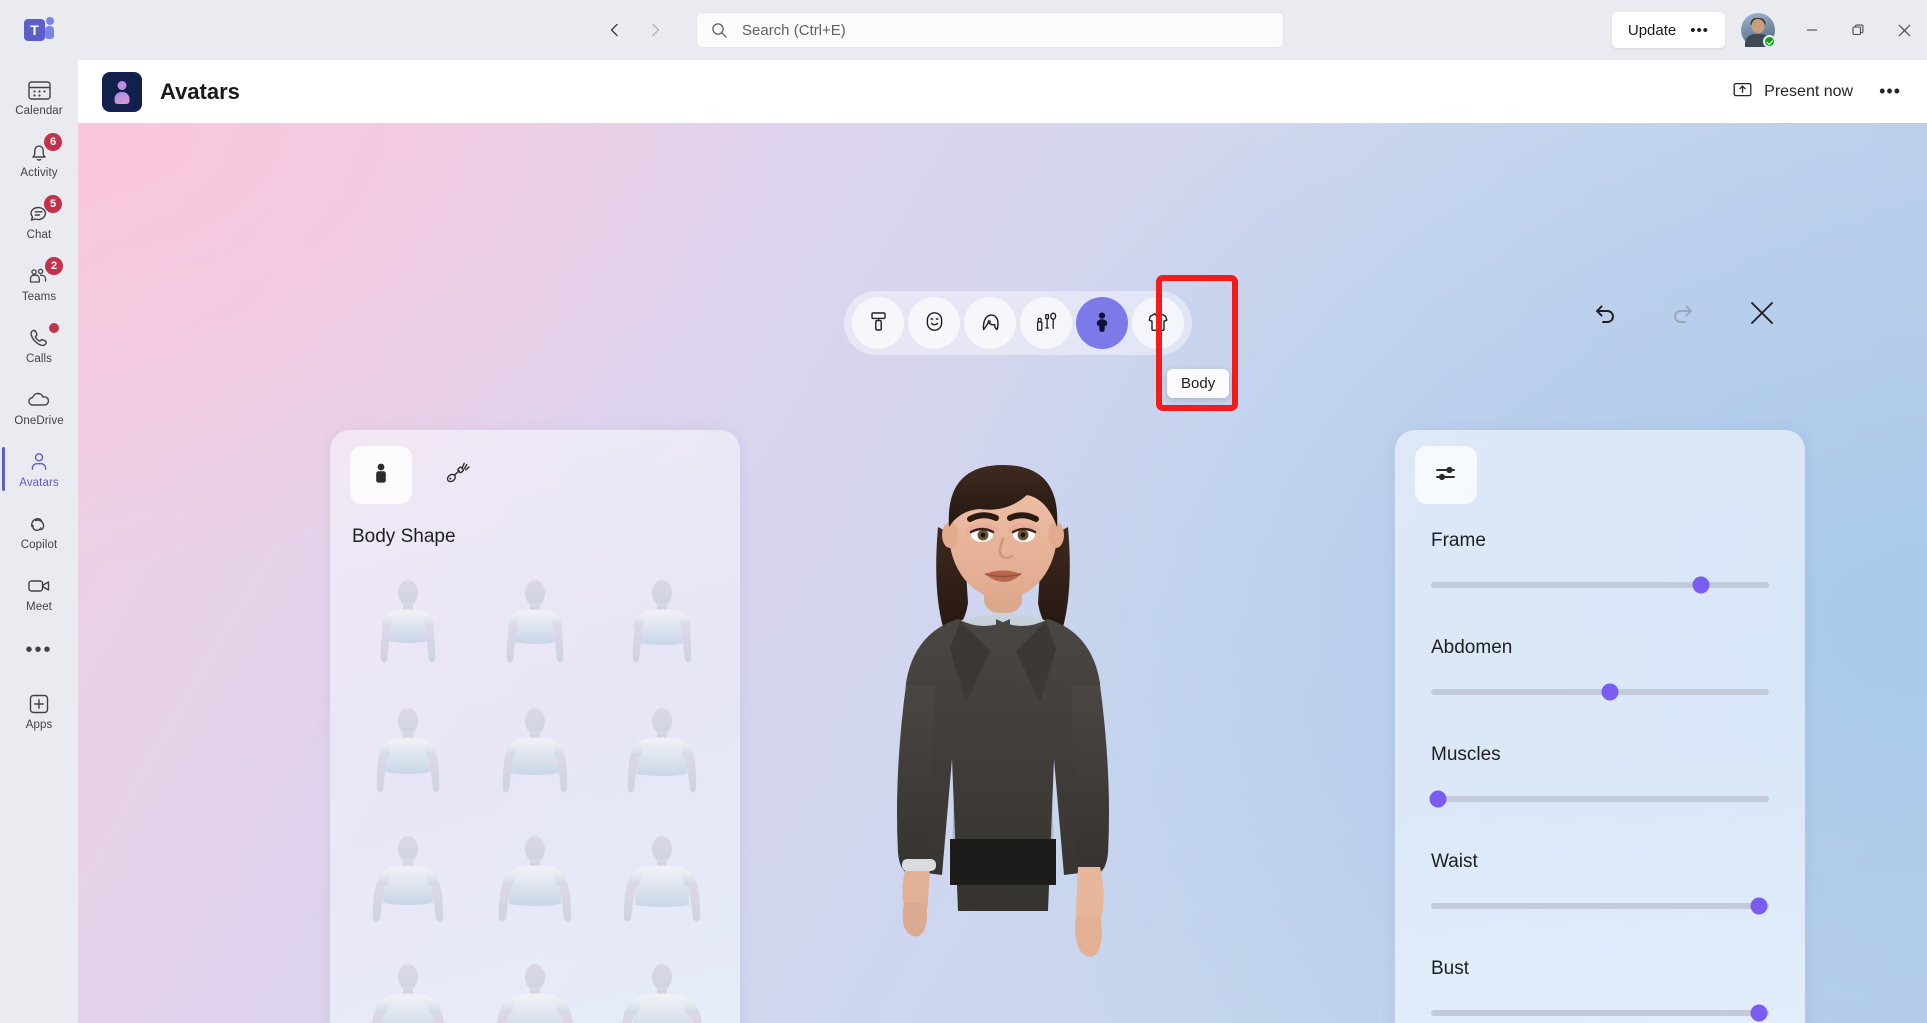 The image size is (1927, 1023). I want to click on slider-label: Frame, so click(1458, 540).